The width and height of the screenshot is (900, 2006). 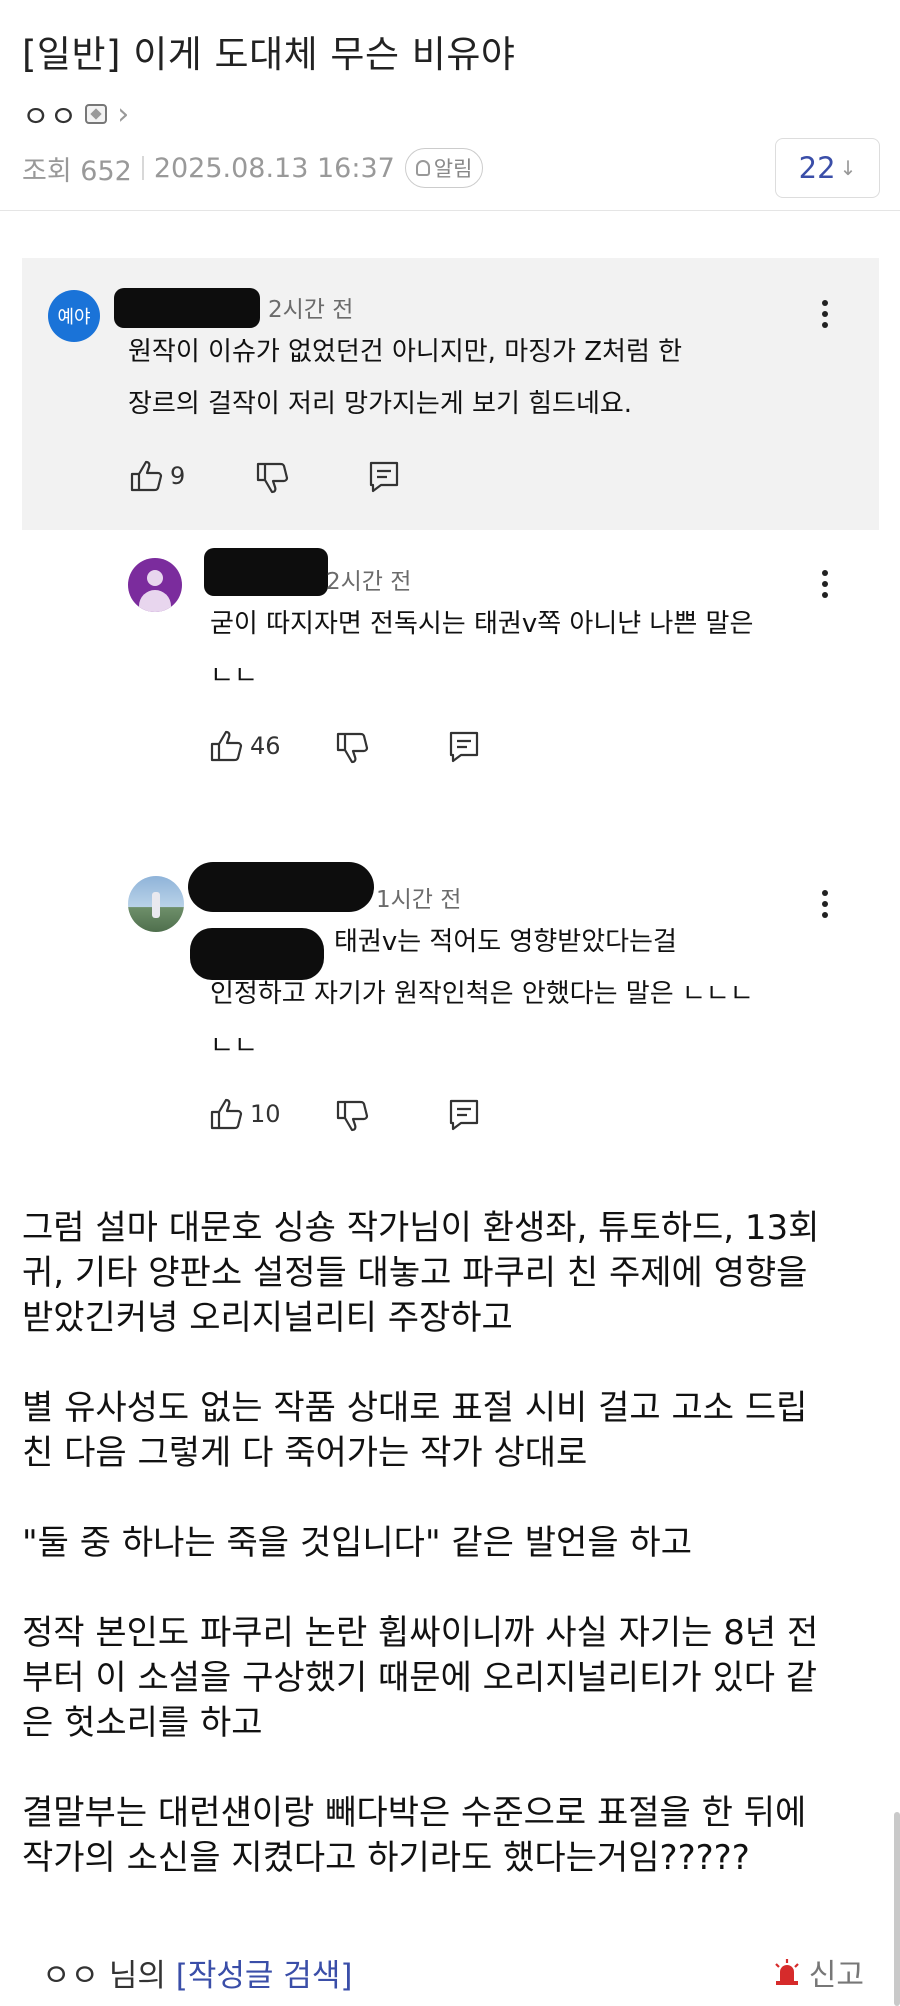 What do you see at coordinates (49, 114) in the screenshot?
I see `author-name: ㅇㅇ` at bounding box center [49, 114].